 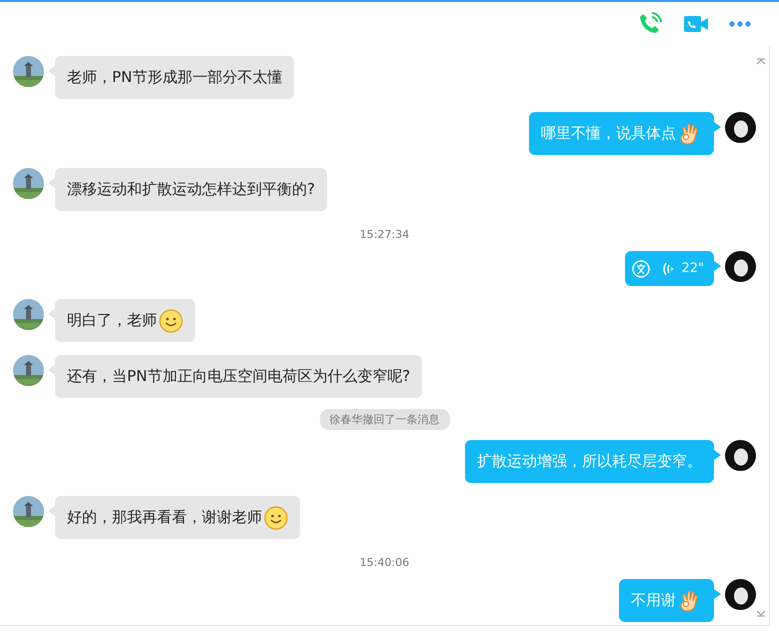 I want to click on message-bubble: 哪里不懂，说具体点, so click(x=621, y=133).